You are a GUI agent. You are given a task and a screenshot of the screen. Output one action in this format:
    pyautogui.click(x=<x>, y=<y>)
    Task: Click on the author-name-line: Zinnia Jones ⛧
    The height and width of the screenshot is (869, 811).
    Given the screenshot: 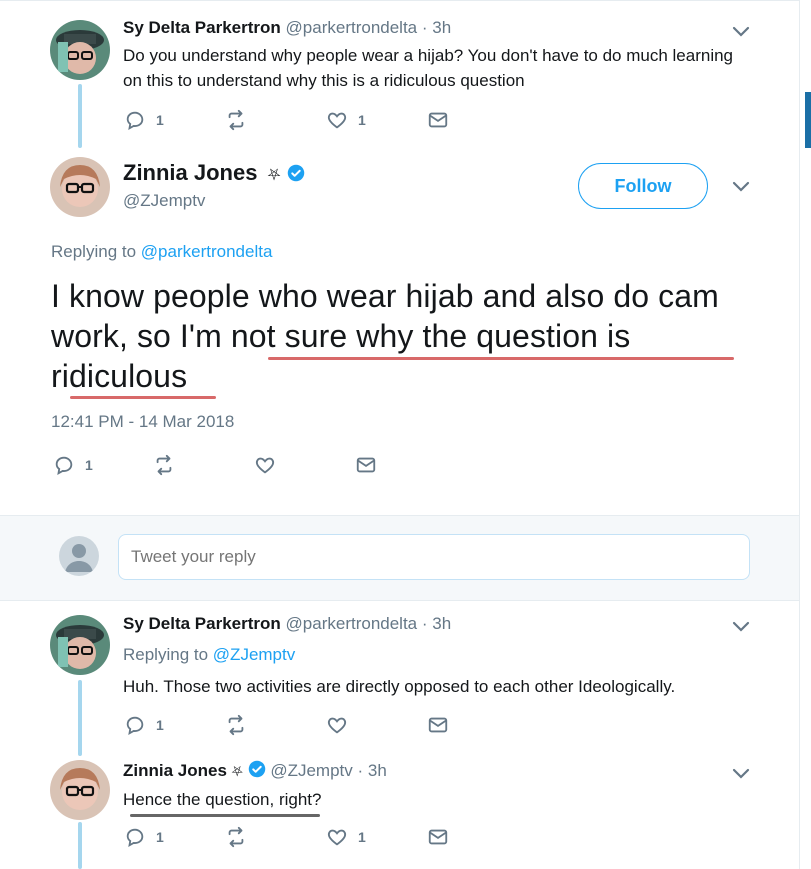 What is the action you would take?
    pyautogui.click(x=214, y=173)
    